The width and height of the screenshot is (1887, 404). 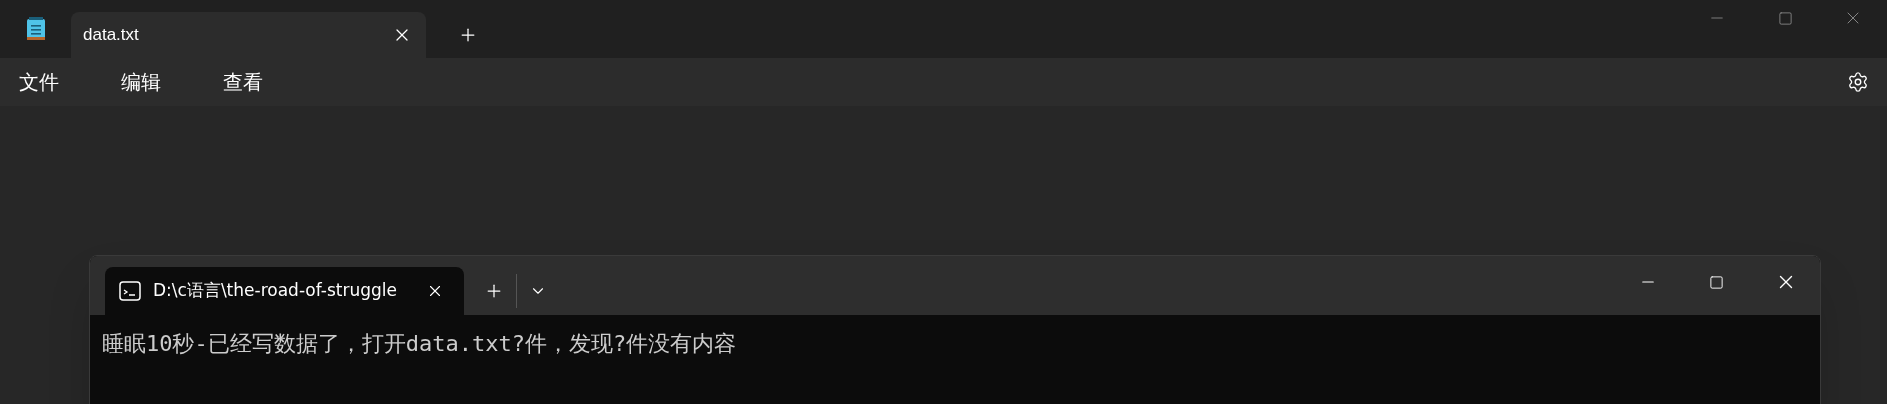 I want to click on file-tab: data.txt, so click(x=248, y=35).